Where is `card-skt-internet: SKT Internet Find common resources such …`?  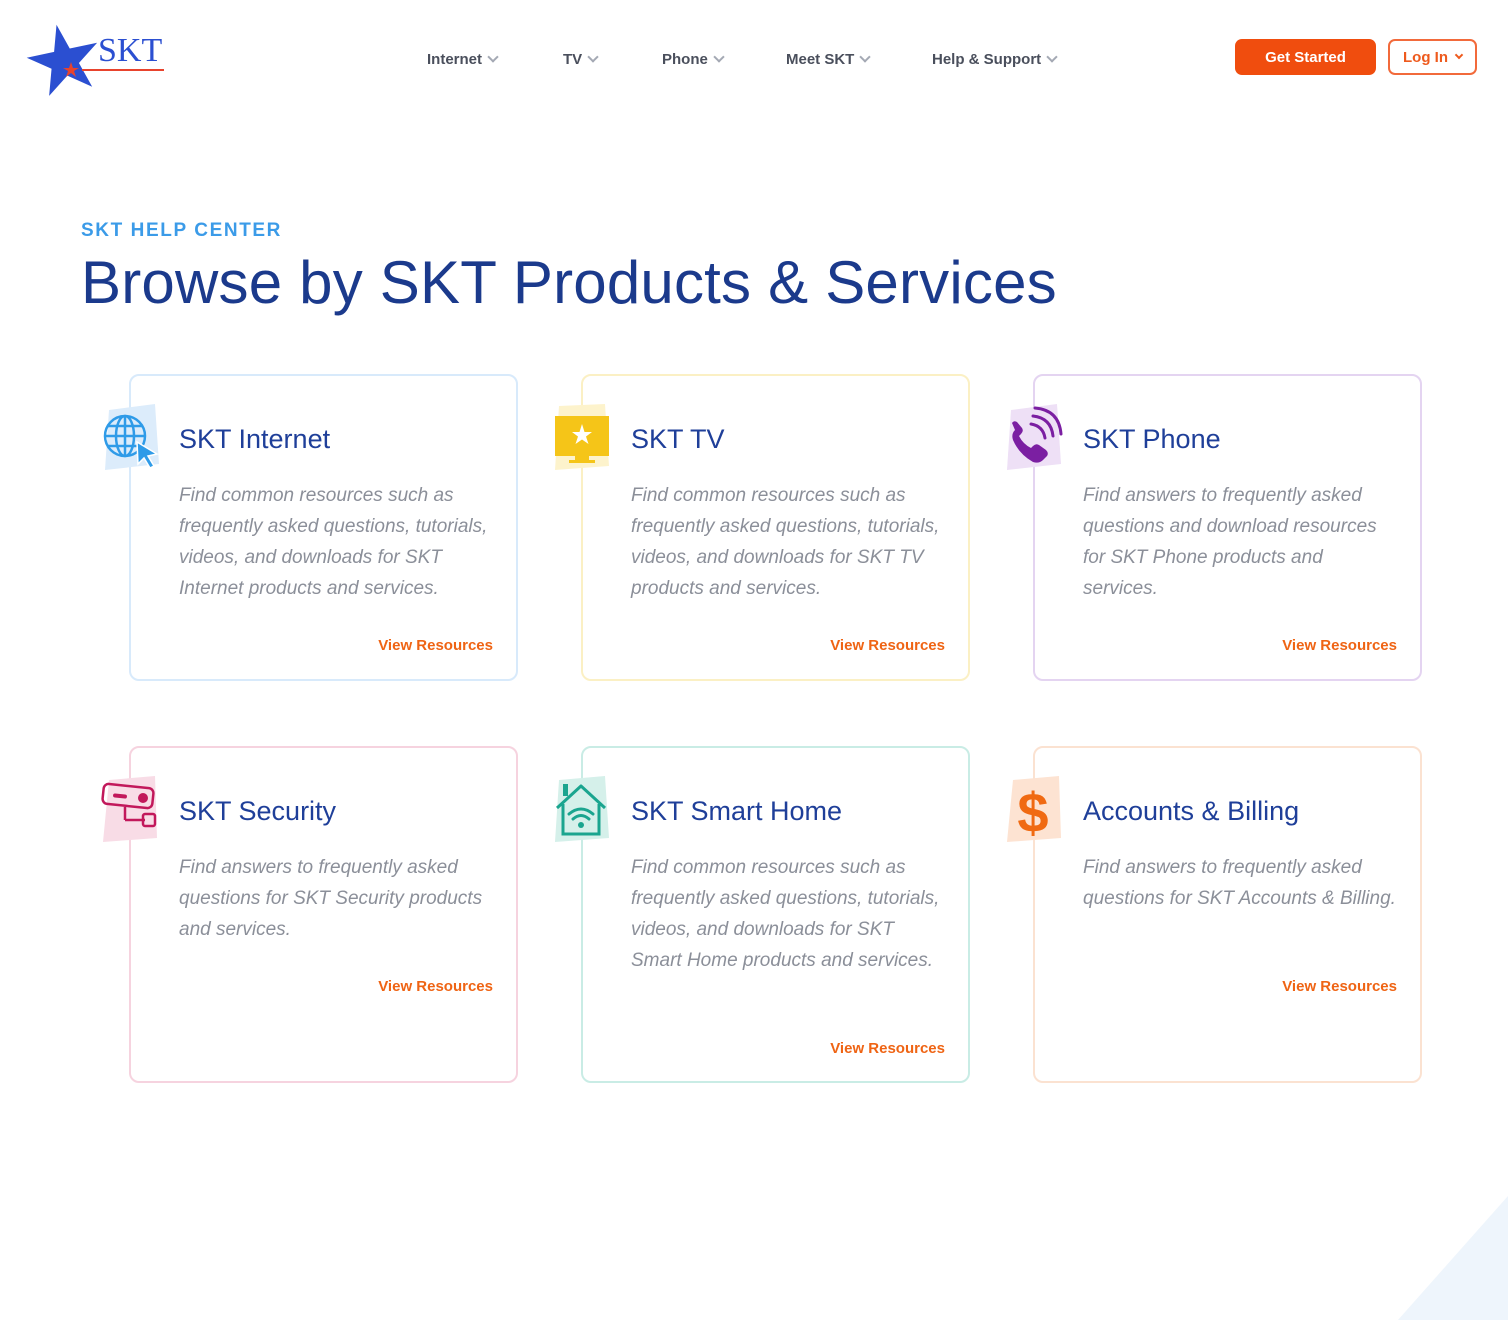 card-skt-internet: SKT Internet Find common resources such … is located at coordinates (310, 527).